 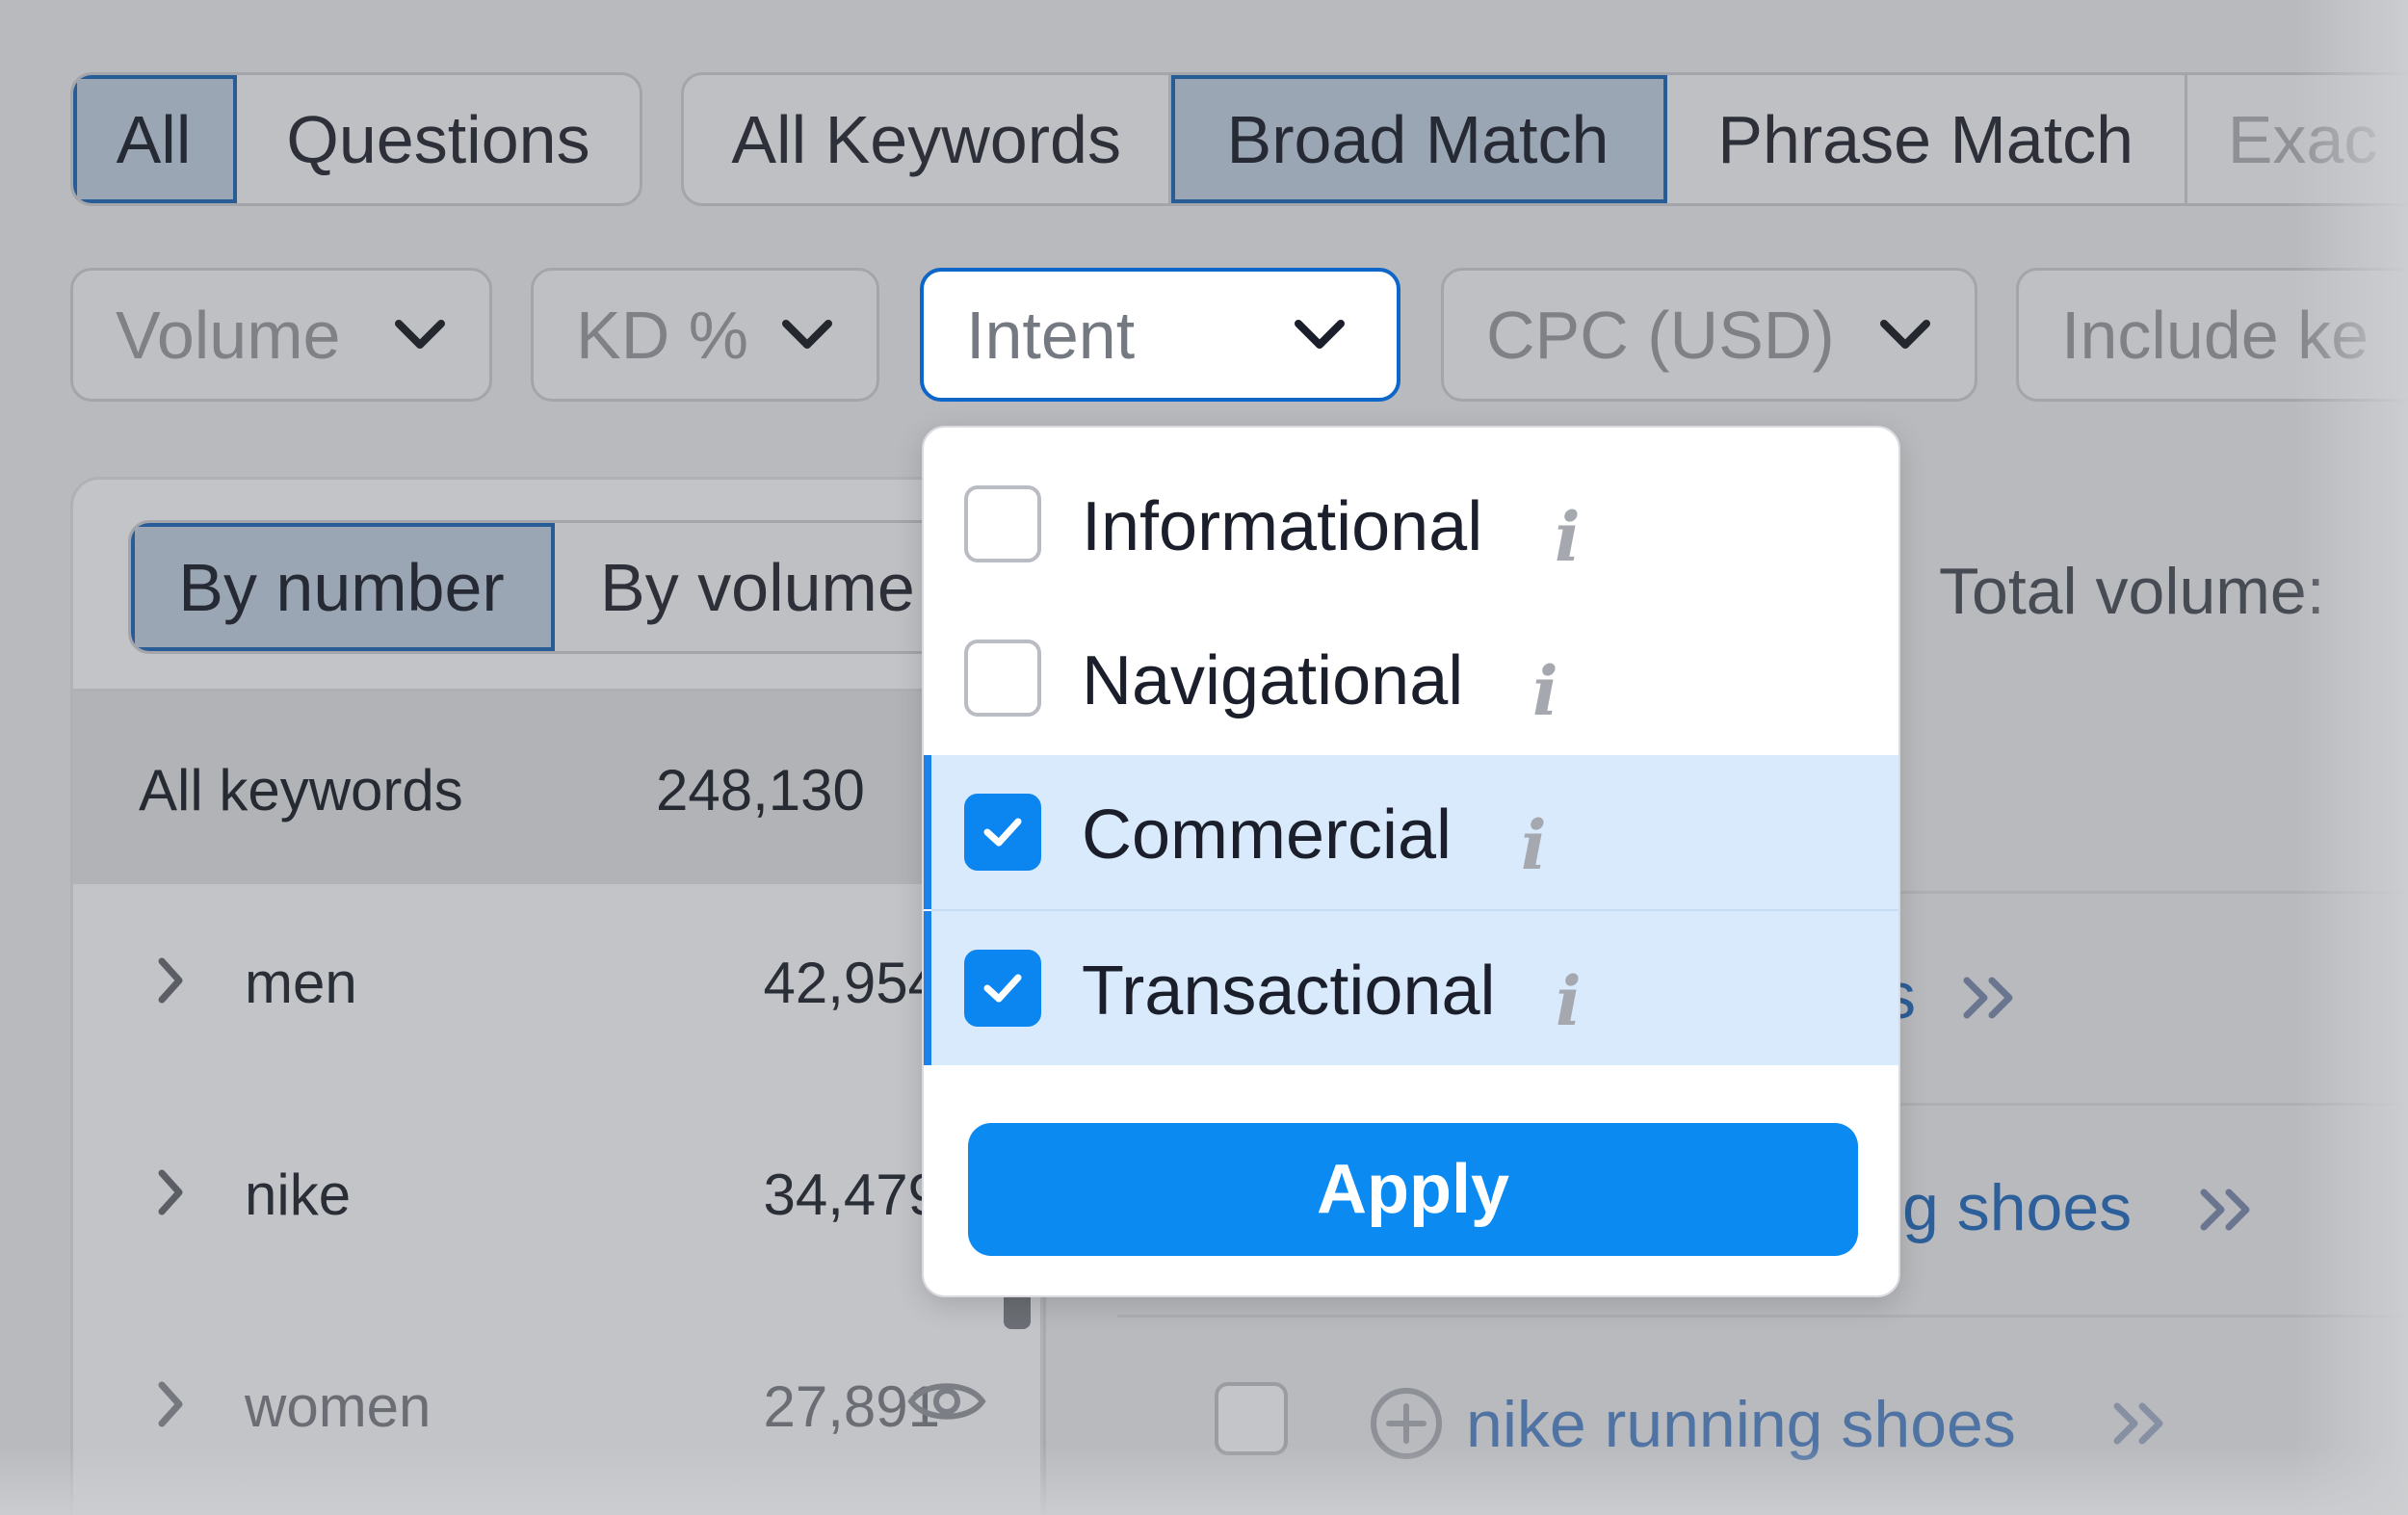 I want to click on apply-button: Apply, so click(x=1413, y=1190).